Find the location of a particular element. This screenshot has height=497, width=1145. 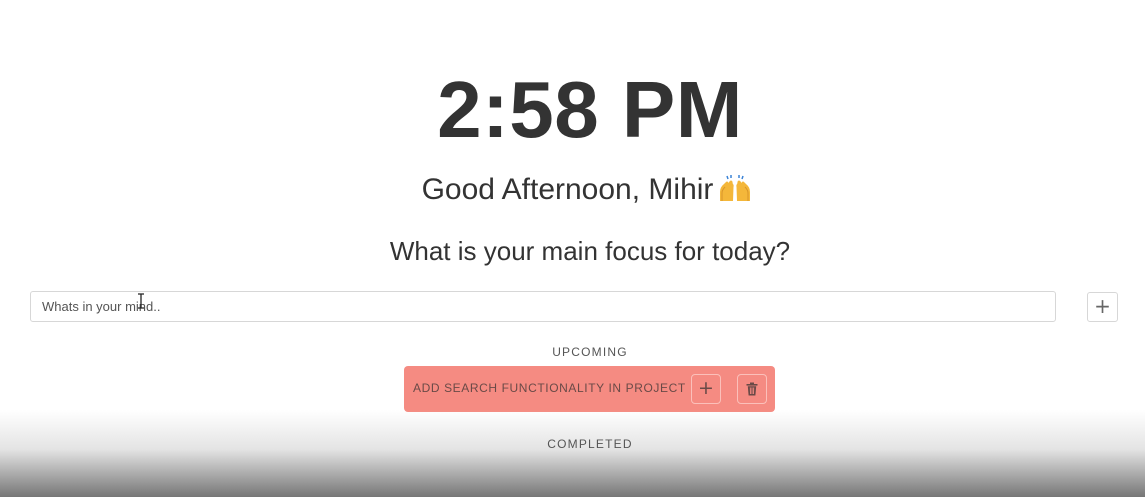

task-card: ADD SEARCH FUNCTIONALITY IN PROJECT + is located at coordinates (589, 389).